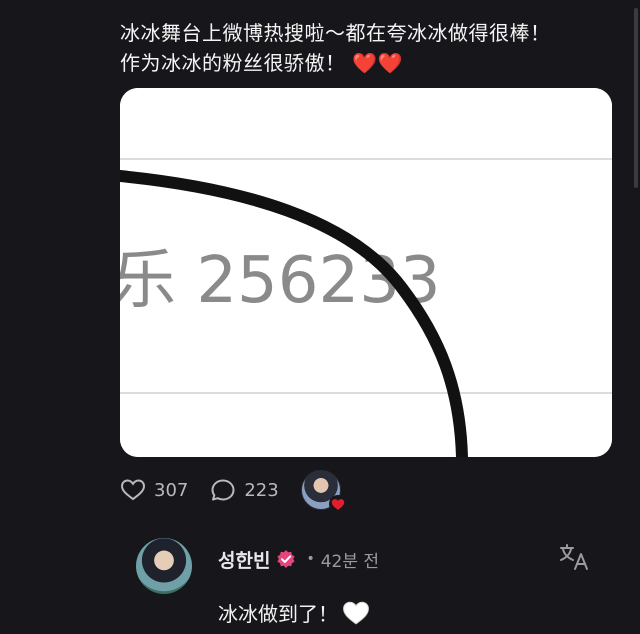 This screenshot has height=634, width=640. Describe the element at coordinates (335, 33) in the screenshot. I see `post-text-line-1: 冰冰舞台上微博热搜啦～都在夸冰冰做得很棒！` at that location.